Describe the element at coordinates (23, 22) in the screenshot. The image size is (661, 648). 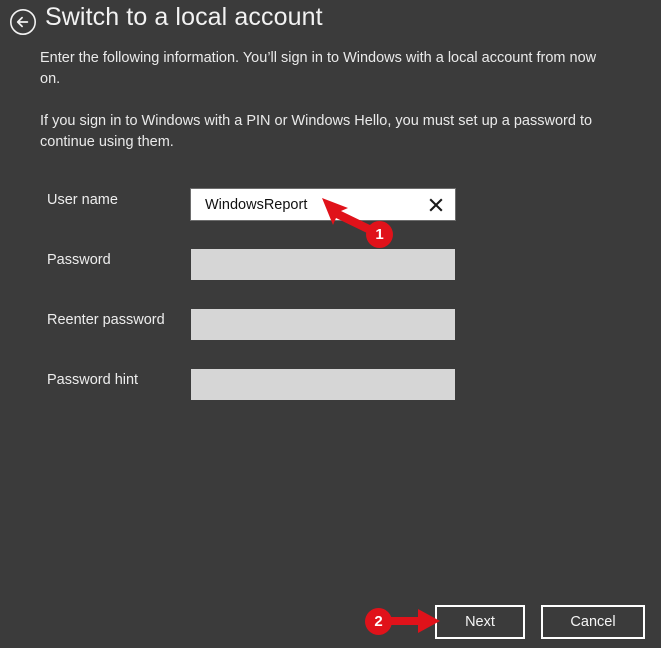
I see `back-arrow-circle-icon` at that location.